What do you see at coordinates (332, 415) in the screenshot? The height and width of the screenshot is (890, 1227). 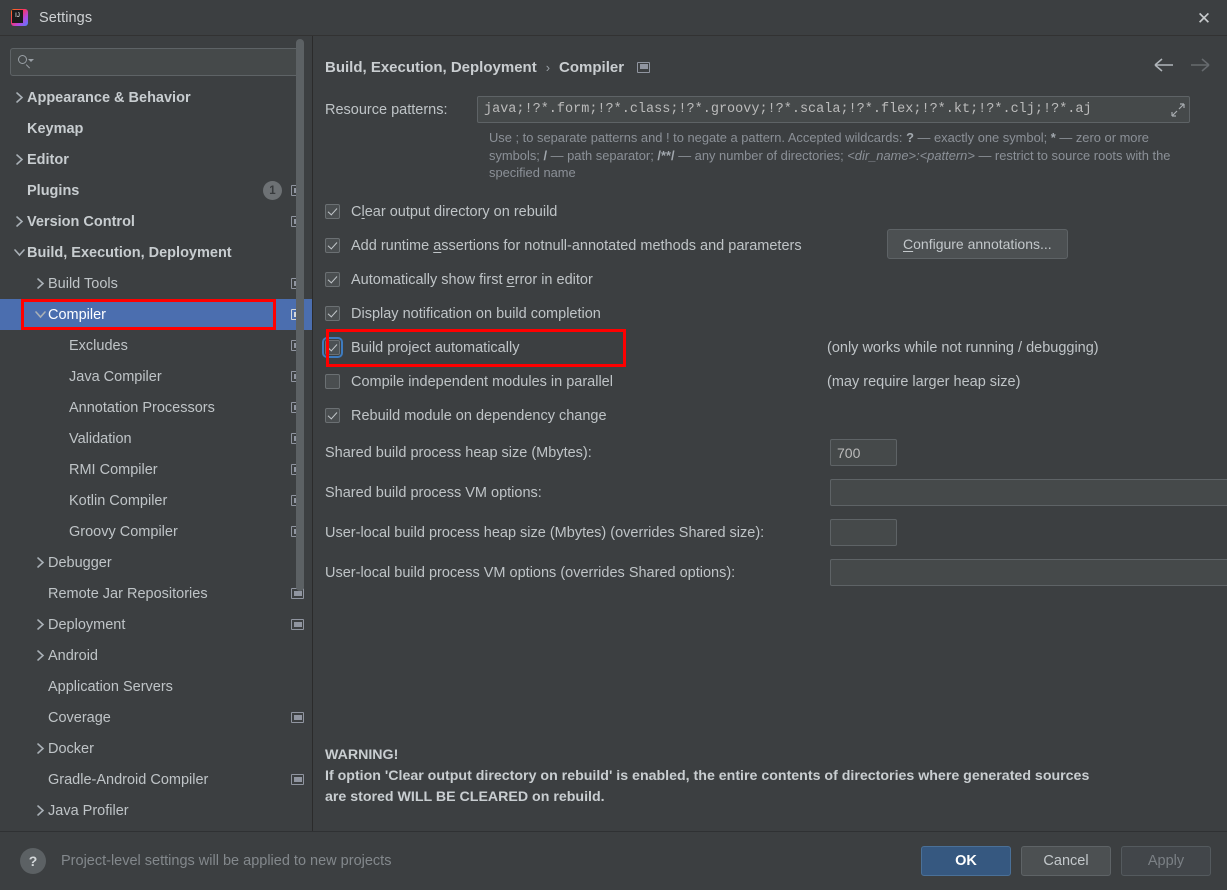 I see `checkbox-rebuild-module-on-dependency-change` at bounding box center [332, 415].